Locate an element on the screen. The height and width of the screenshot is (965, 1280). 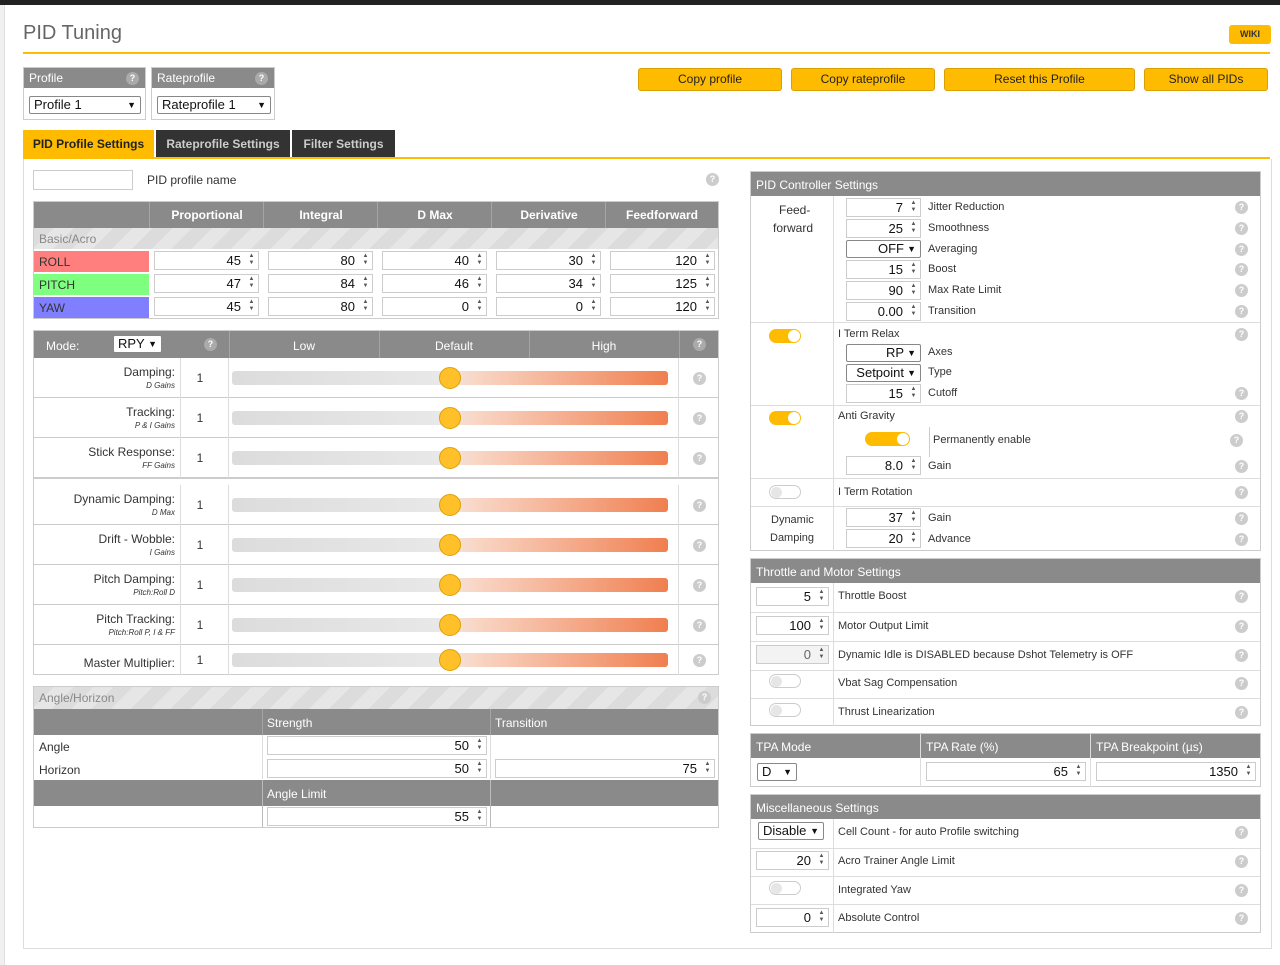
show-all-pids-button: Show all PIDs is located at coordinates (1206, 79).